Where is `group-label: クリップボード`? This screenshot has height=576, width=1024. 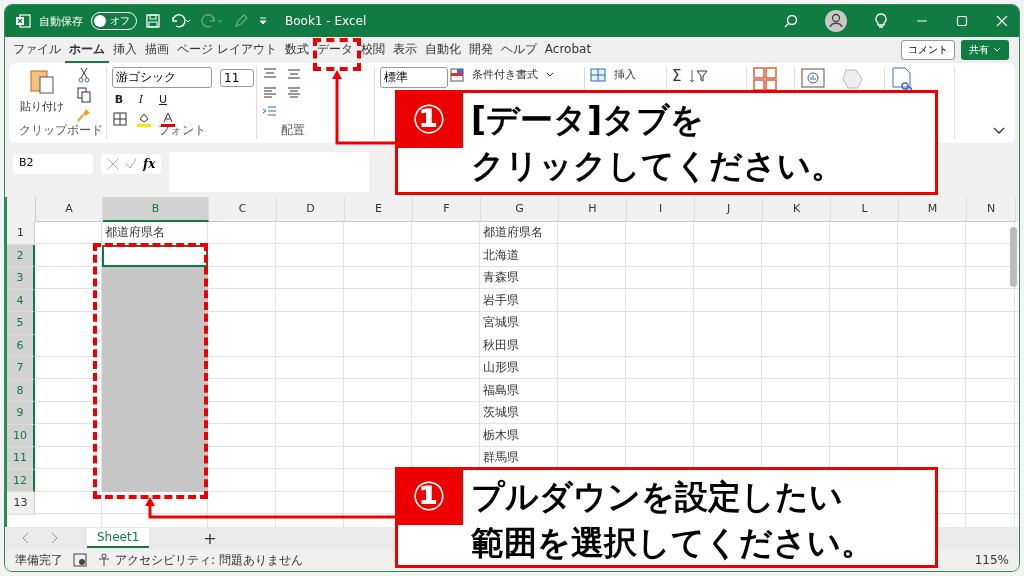
group-label: クリップボード is located at coordinates (60, 130).